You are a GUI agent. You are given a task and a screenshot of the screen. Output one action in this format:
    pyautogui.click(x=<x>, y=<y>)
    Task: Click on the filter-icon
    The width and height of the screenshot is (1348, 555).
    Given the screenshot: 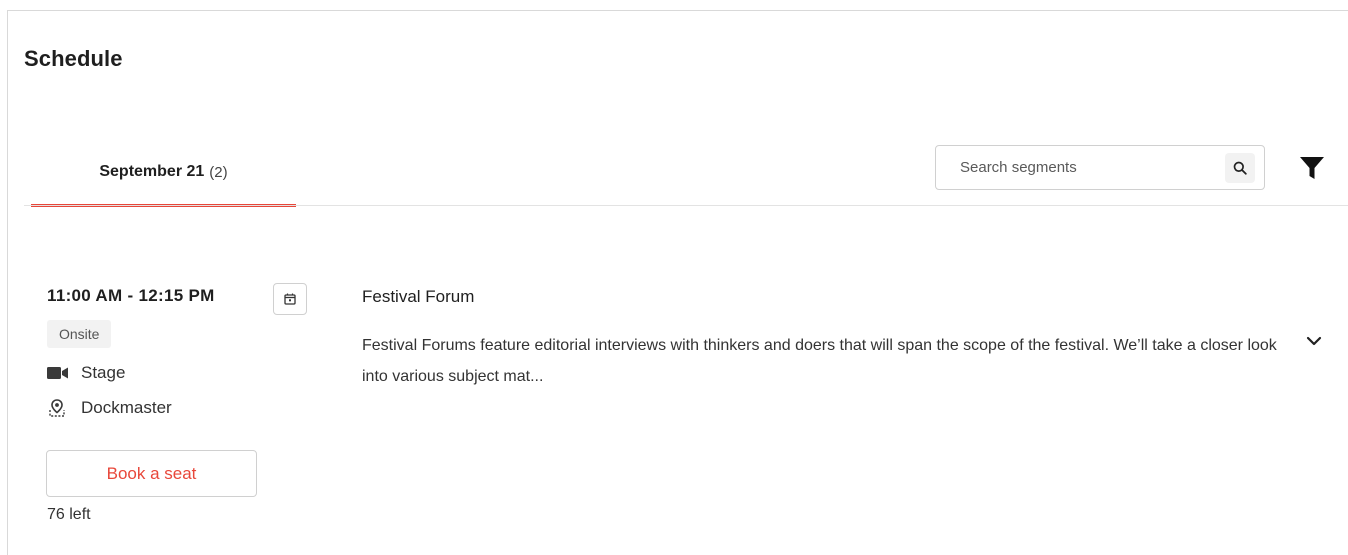 What is the action you would take?
    pyautogui.click(x=1312, y=168)
    